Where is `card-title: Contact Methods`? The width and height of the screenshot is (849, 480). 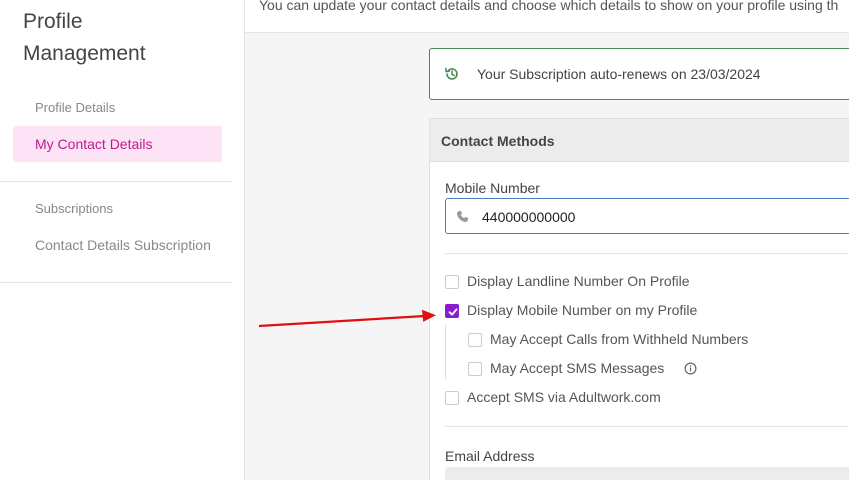
card-title: Contact Methods is located at coordinates (498, 141).